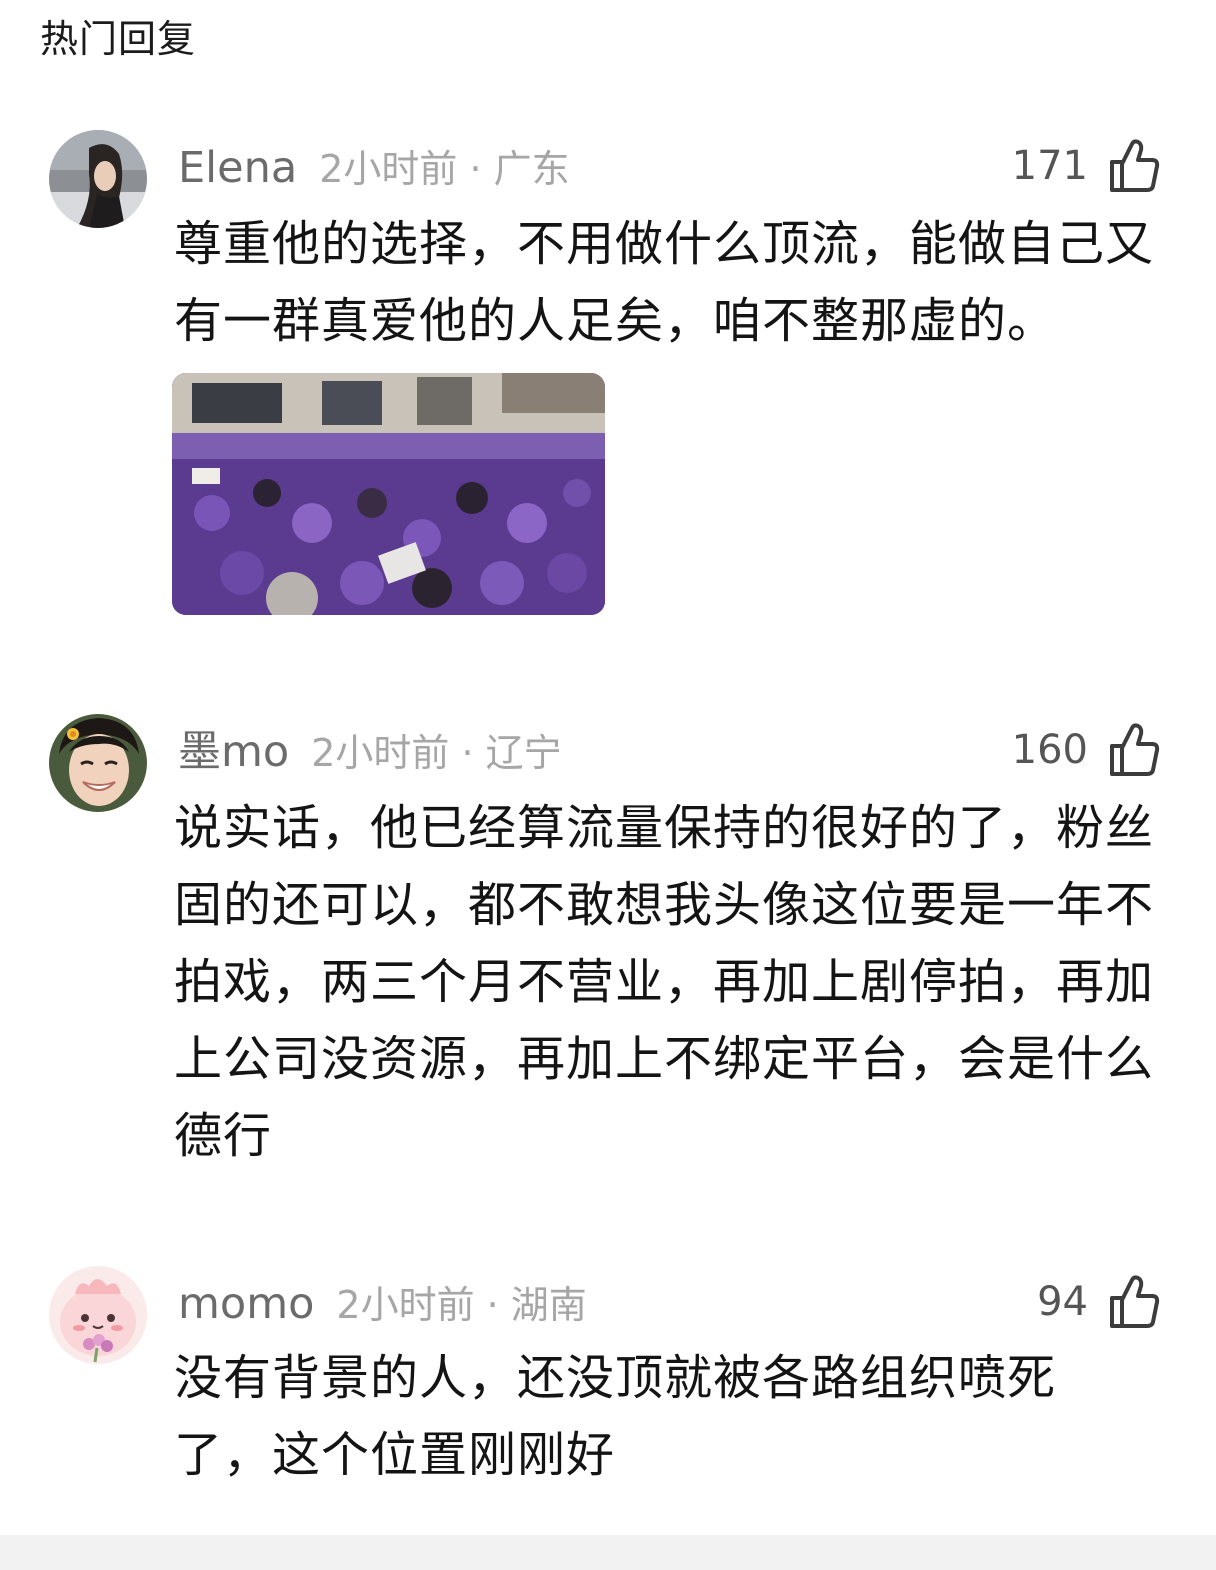 Image resolution: width=1216 pixels, height=1570 pixels. I want to click on smiling-man-avatar, so click(98, 763).